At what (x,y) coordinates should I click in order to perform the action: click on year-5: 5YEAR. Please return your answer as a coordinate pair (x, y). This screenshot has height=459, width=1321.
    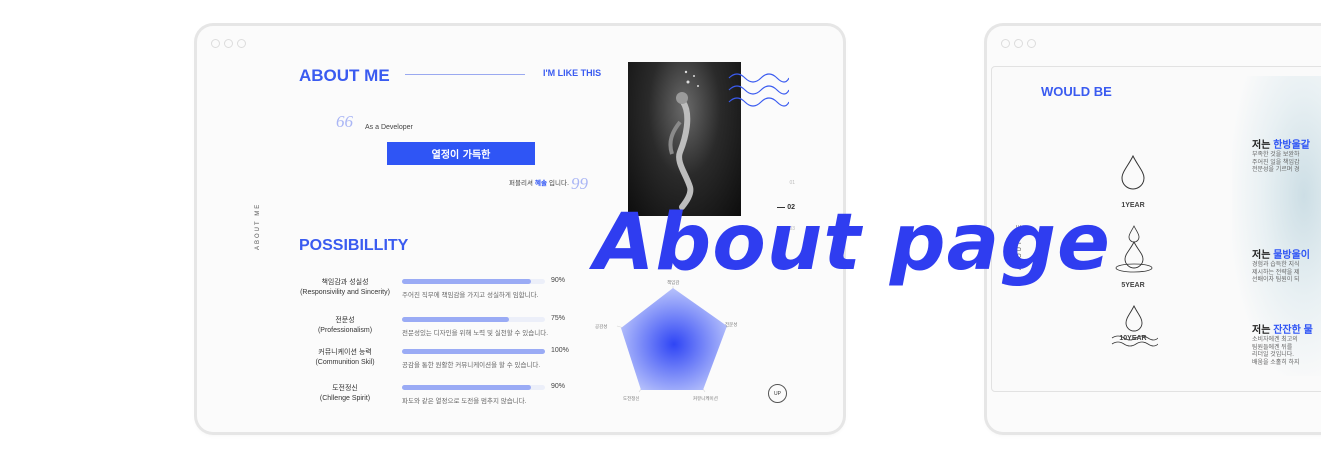
    Looking at the image, I should click on (1133, 285).